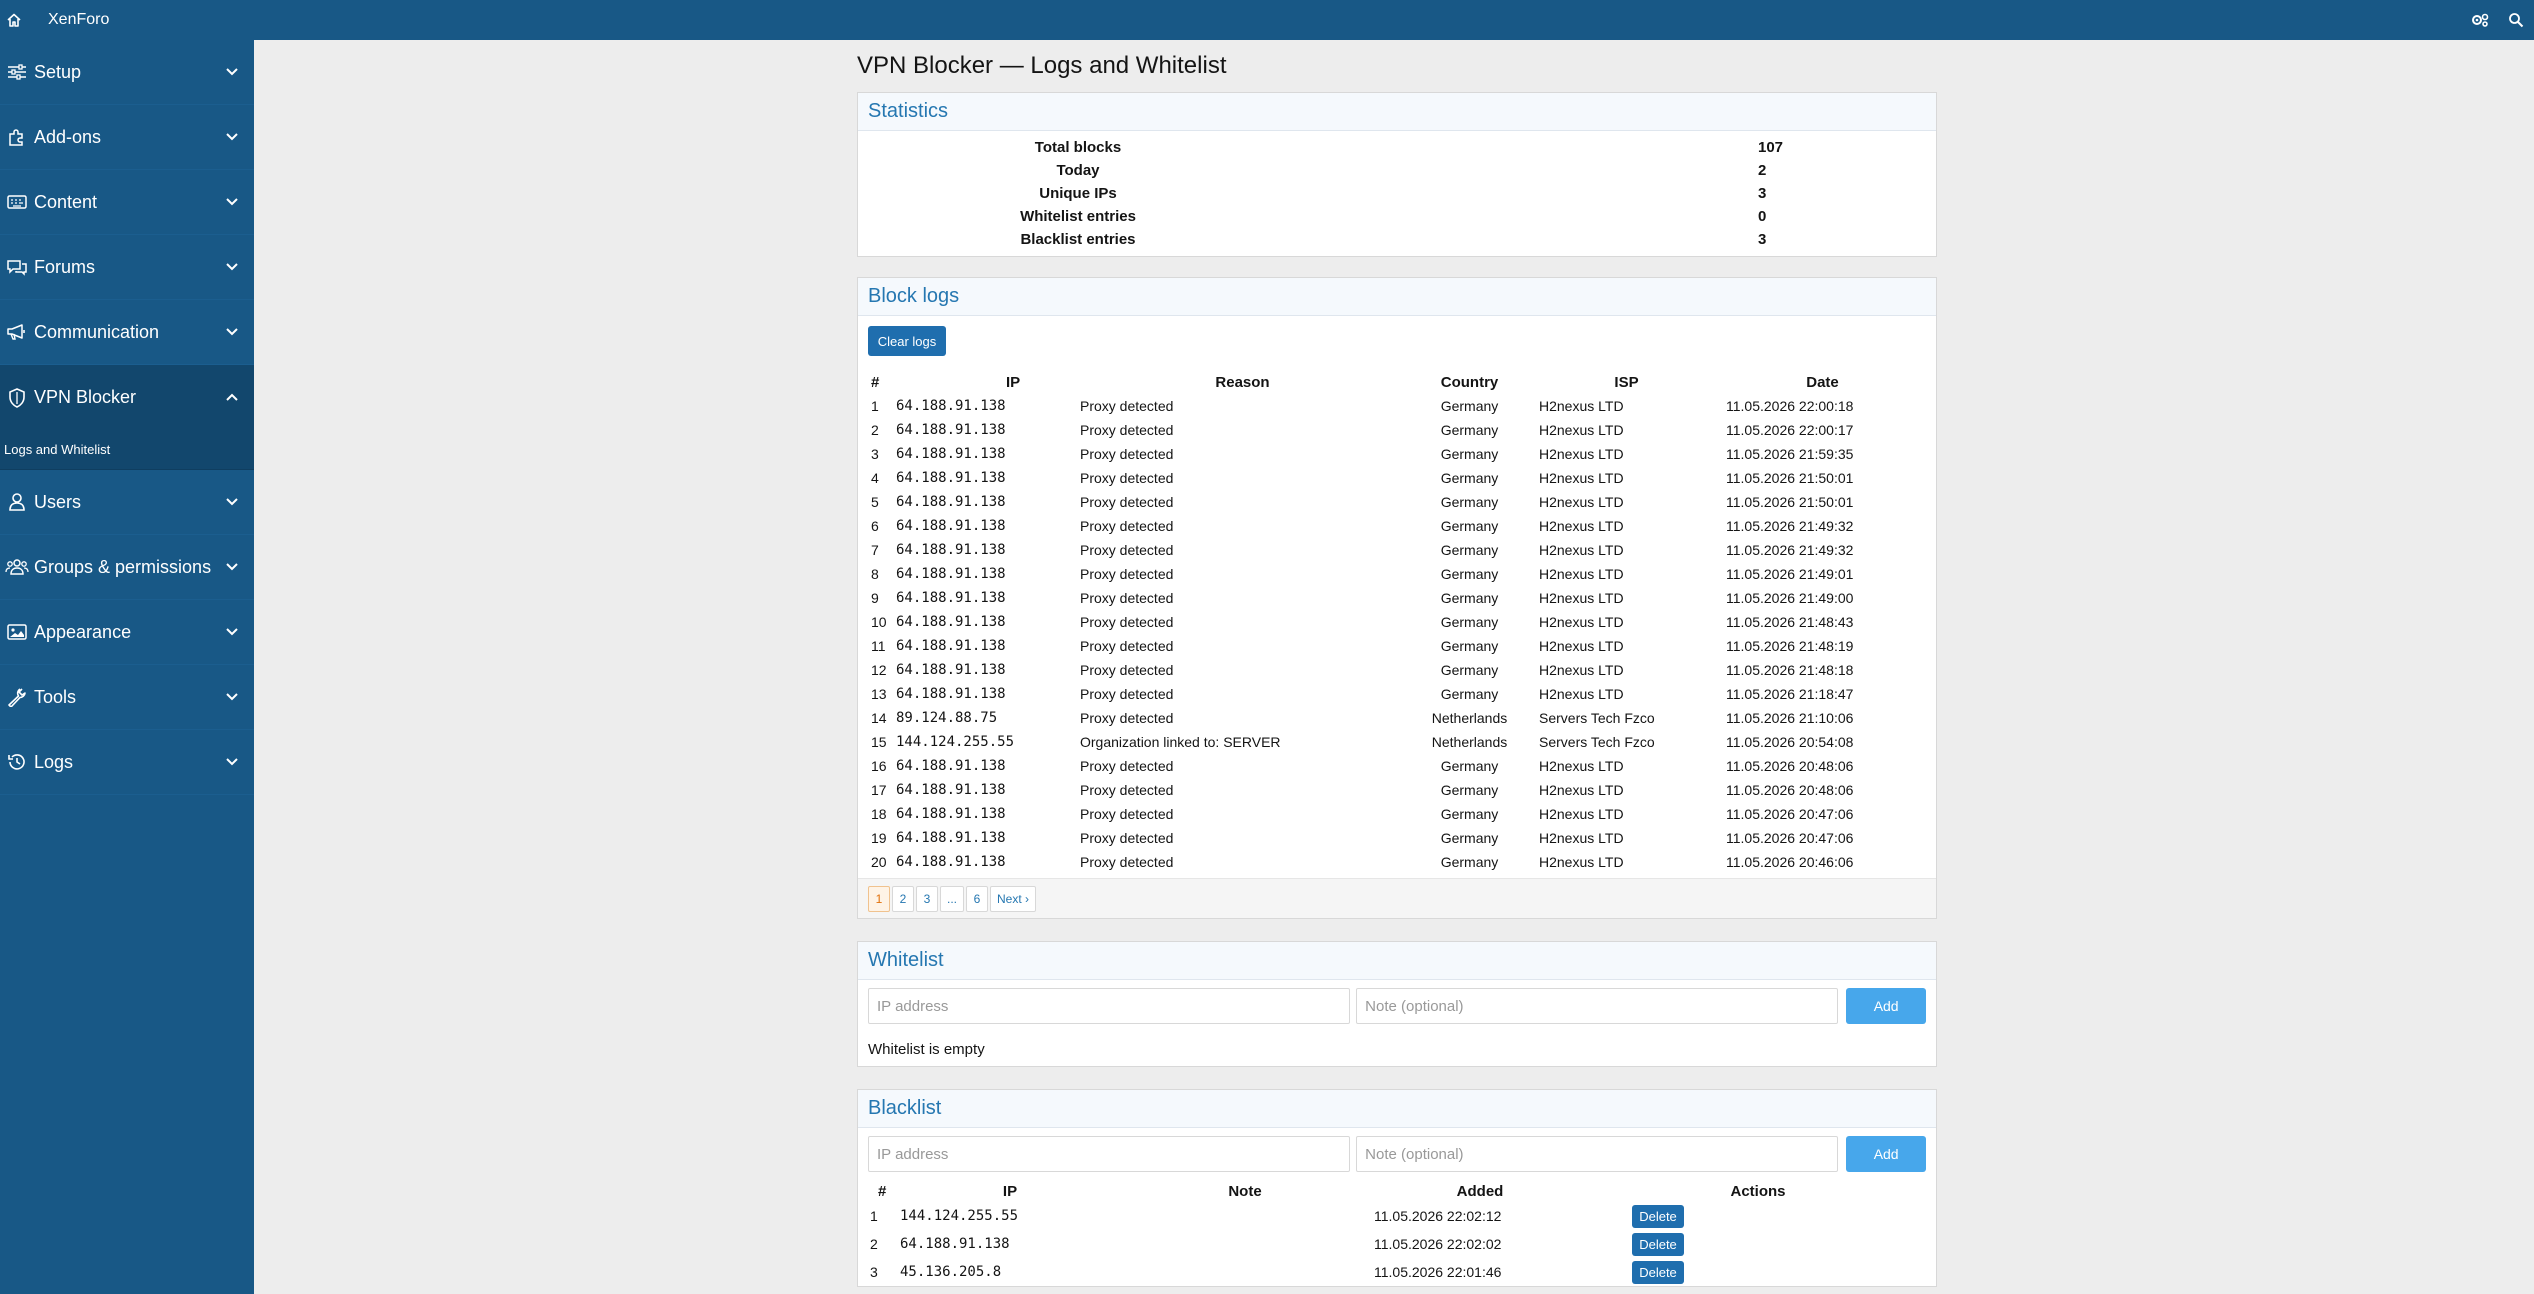 Image resolution: width=2534 pixels, height=1294 pixels. Describe the element at coordinates (127, 72) in the screenshot. I see `sidebar-item-setup: Setup` at that location.